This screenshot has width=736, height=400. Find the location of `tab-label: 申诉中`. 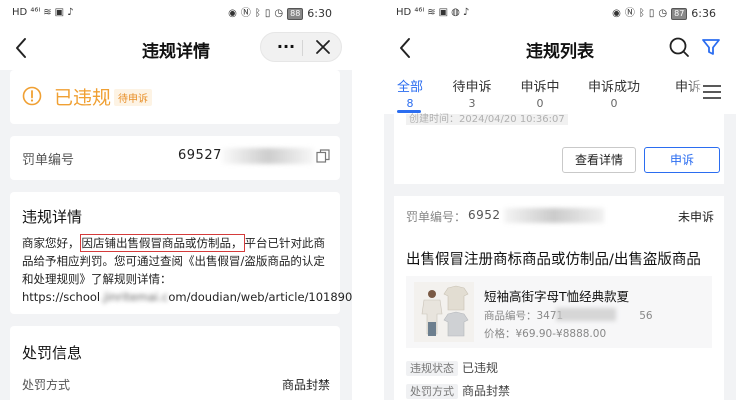

tab-label: 申诉中 is located at coordinates (540, 87).